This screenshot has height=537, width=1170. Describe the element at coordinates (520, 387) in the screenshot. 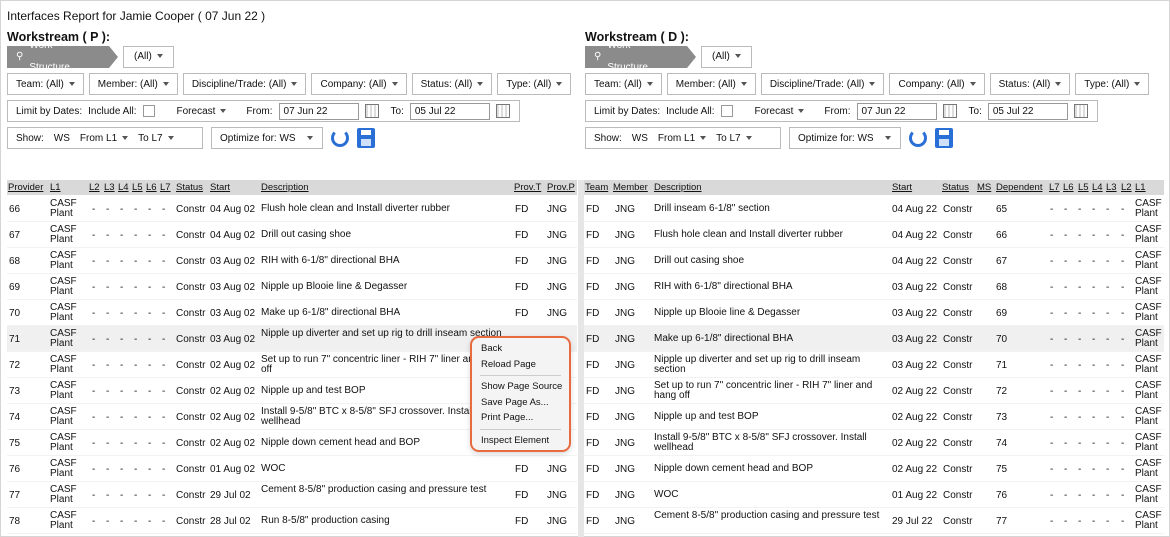

I see `menu-item-page-source: Show Page Source` at that location.